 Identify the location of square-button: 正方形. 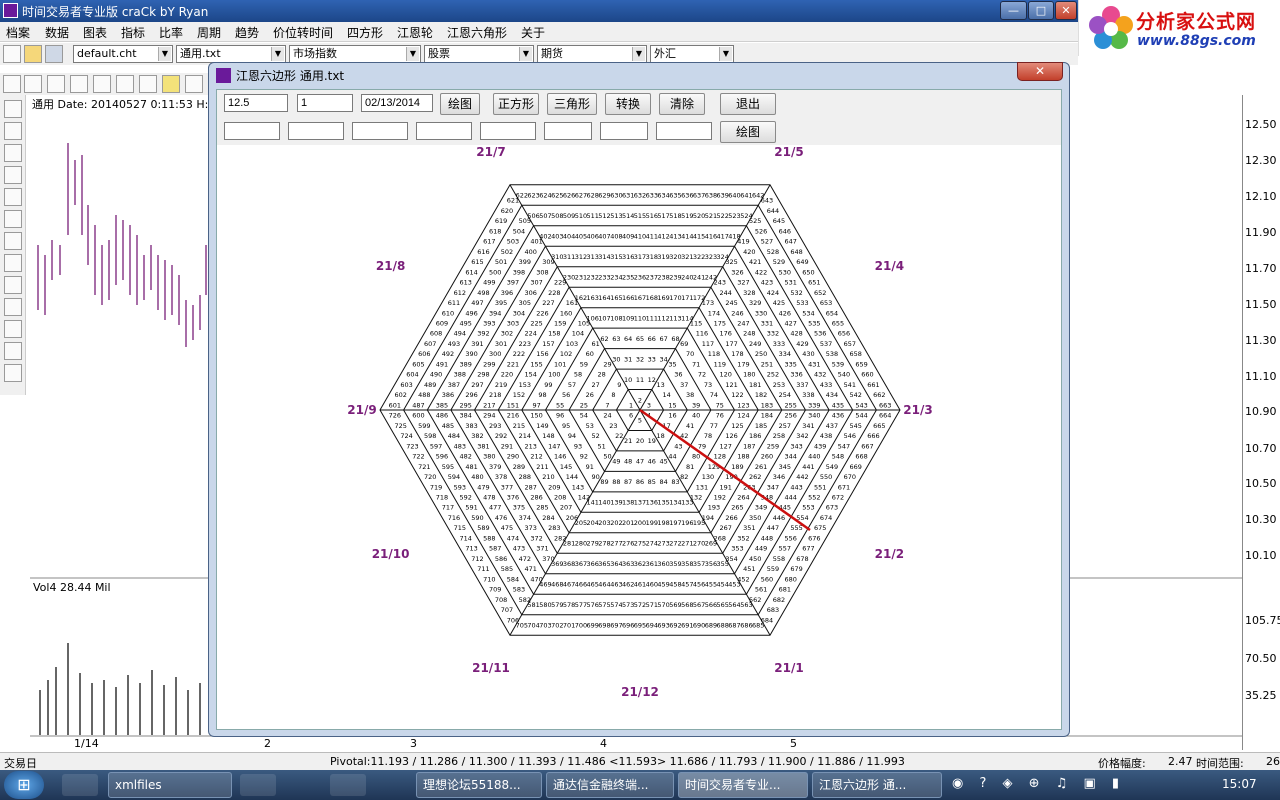
(516, 104).